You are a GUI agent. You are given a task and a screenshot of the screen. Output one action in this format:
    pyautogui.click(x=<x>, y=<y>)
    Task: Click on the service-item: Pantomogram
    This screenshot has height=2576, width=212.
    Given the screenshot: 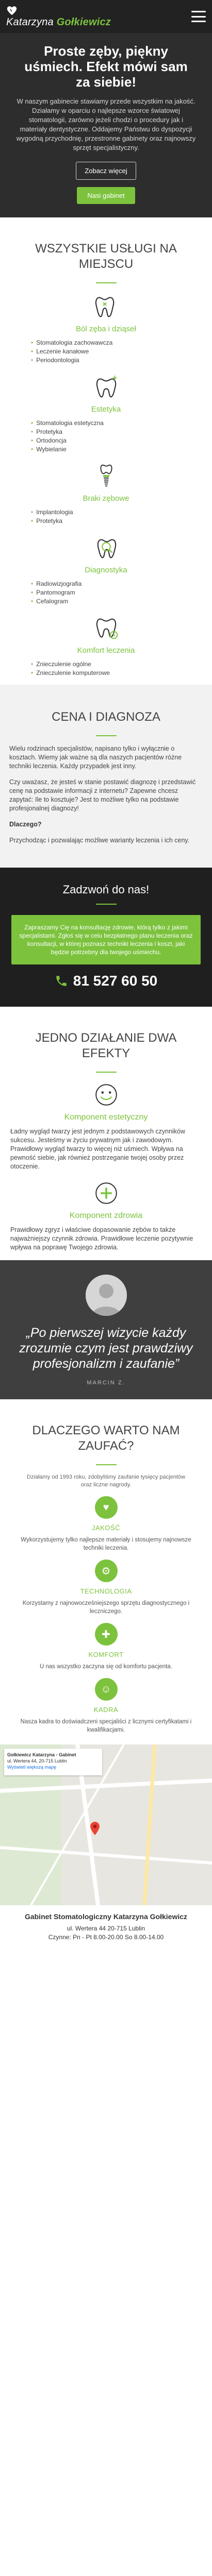 What is the action you would take?
    pyautogui.click(x=106, y=592)
    